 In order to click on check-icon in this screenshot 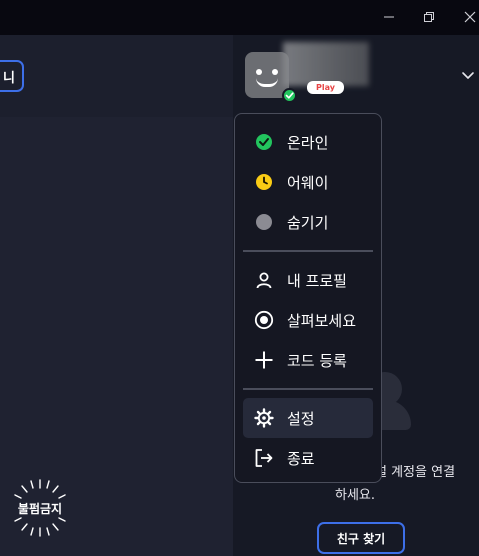, I will do `click(289, 95)`.